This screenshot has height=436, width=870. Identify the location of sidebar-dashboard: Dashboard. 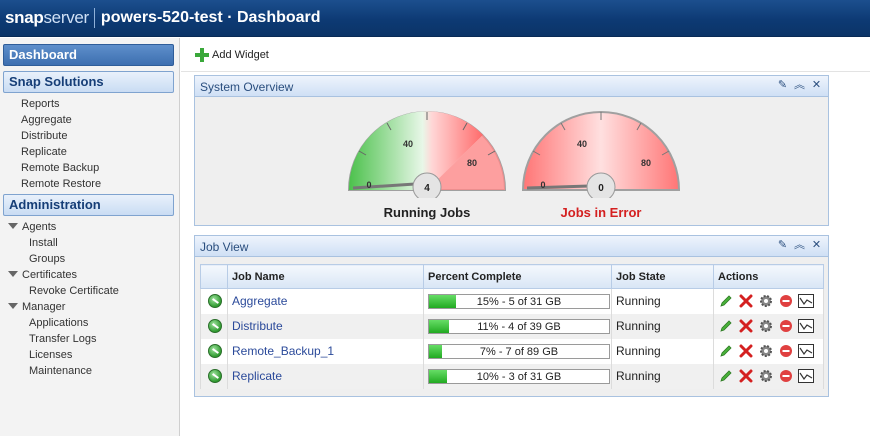
(88, 55).